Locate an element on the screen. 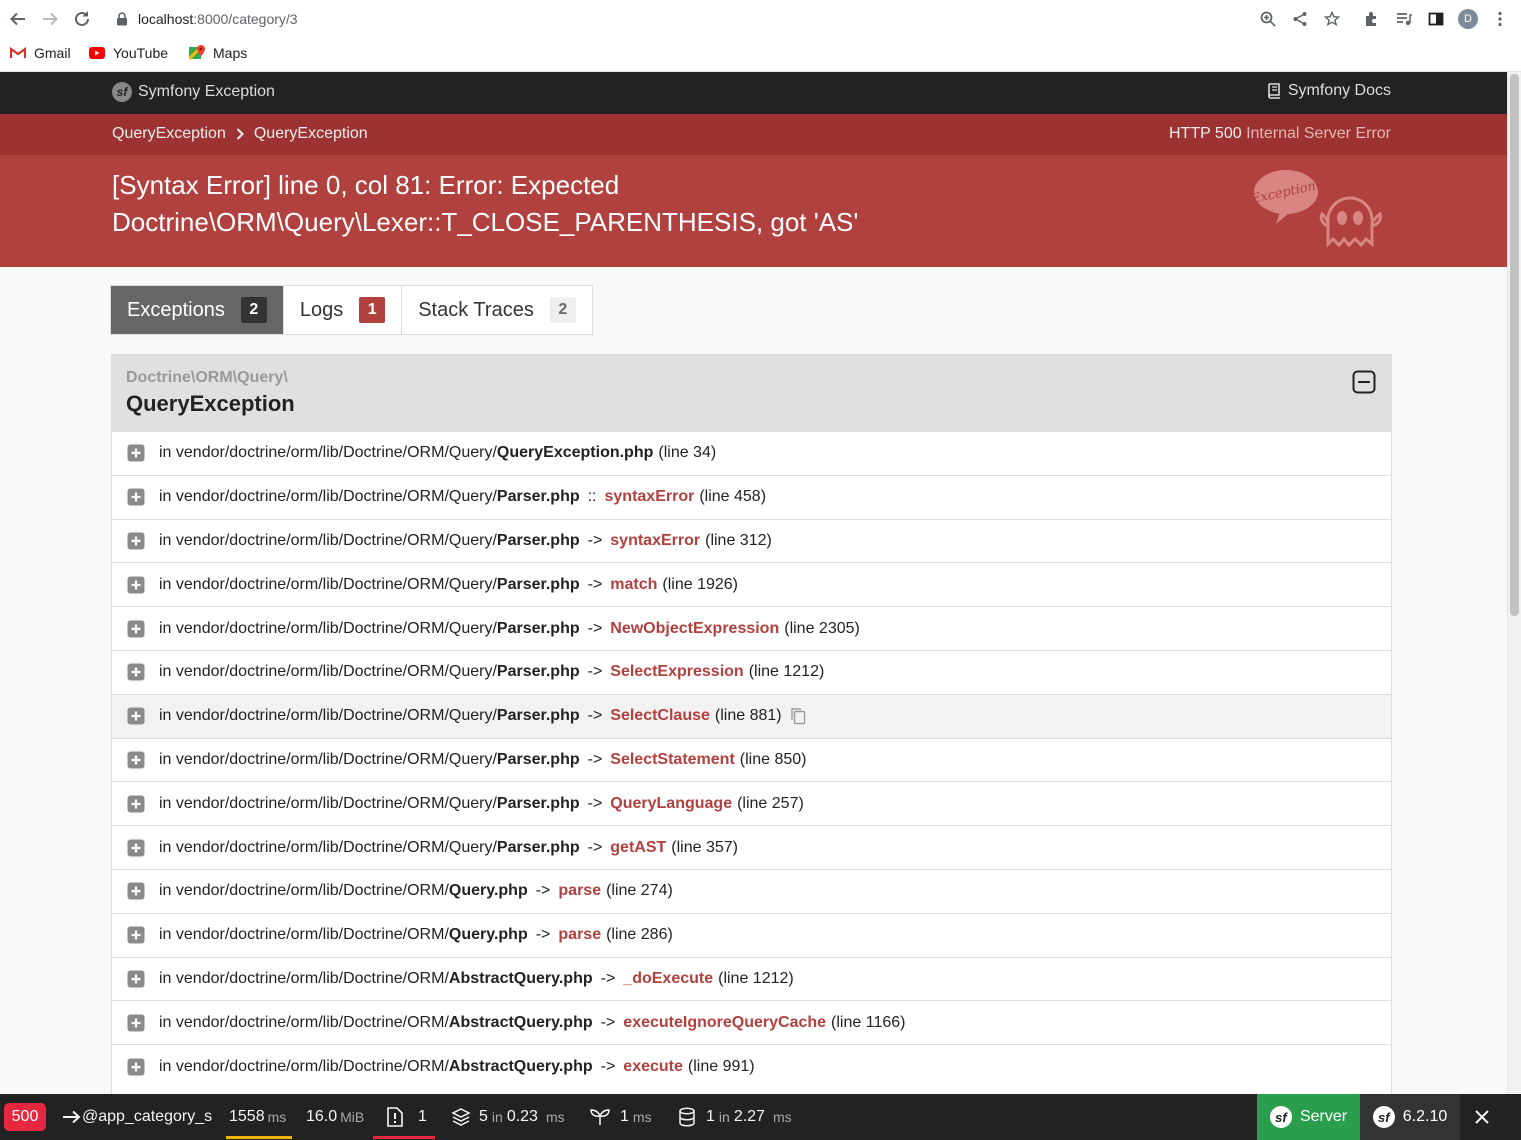  database-icon is located at coordinates (687, 1117).